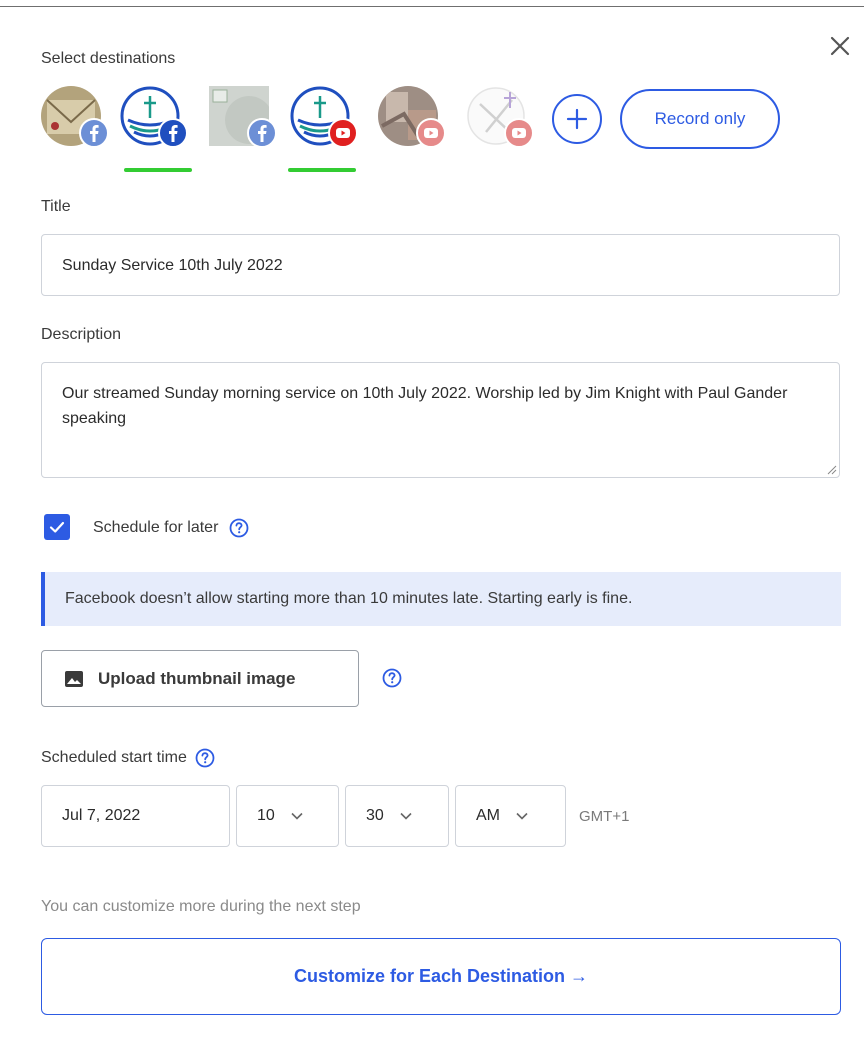 This screenshot has width=864, height=1044. What do you see at coordinates (432, 6) in the screenshot?
I see `top-divider` at bounding box center [432, 6].